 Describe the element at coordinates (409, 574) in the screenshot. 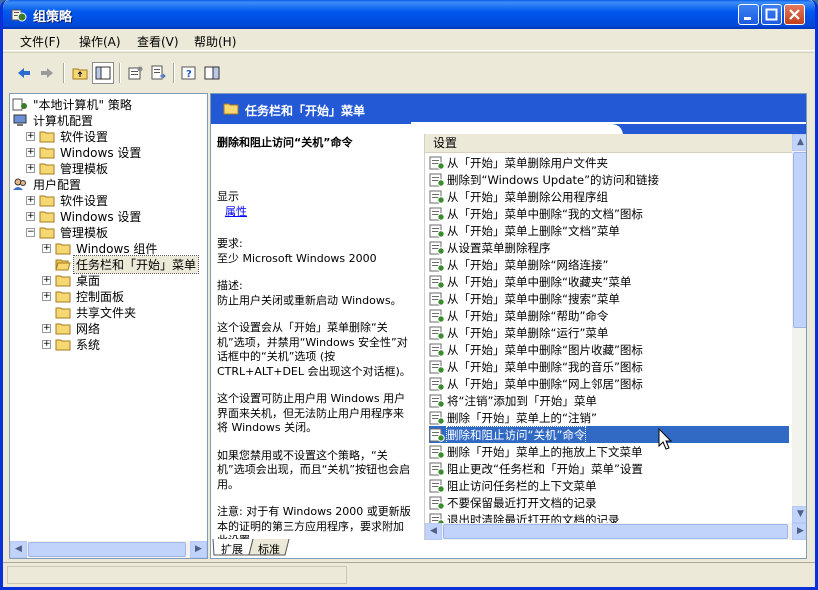

I see `status-bar` at that location.